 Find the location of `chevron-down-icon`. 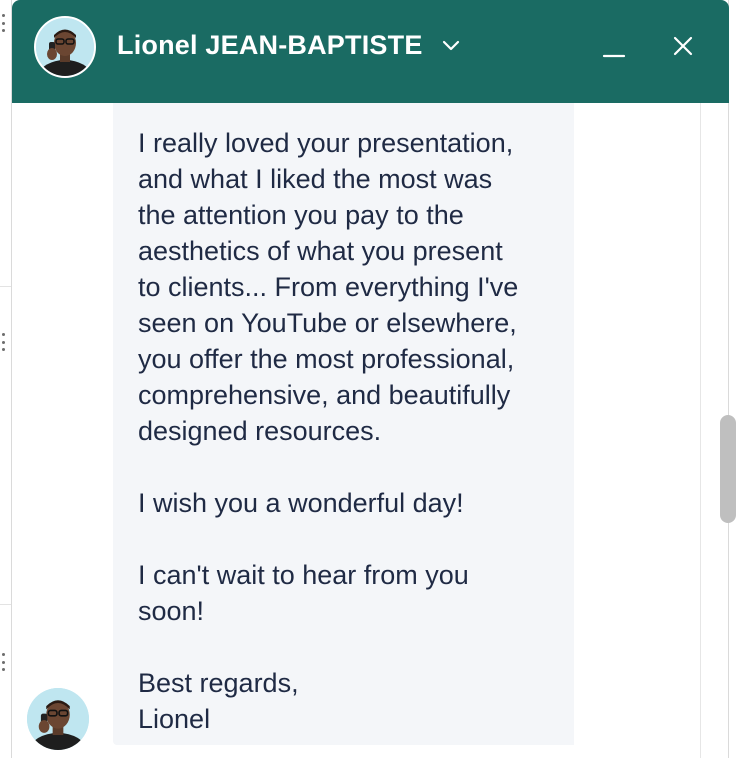

chevron-down-icon is located at coordinates (451, 45).